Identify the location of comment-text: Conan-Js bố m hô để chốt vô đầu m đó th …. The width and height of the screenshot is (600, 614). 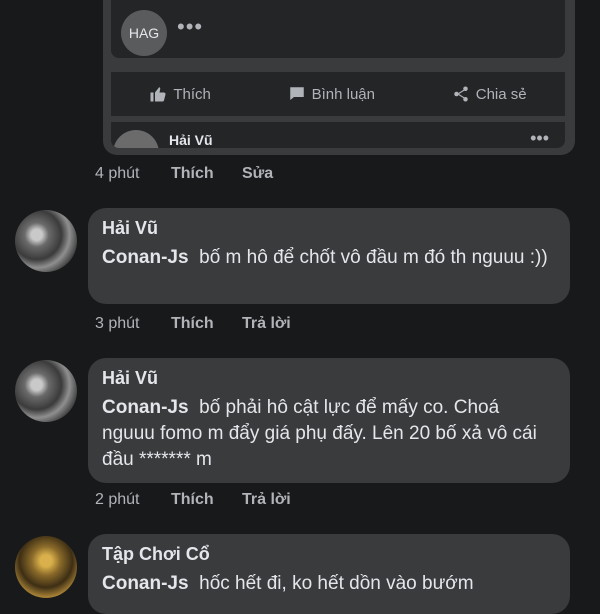
(329, 258).